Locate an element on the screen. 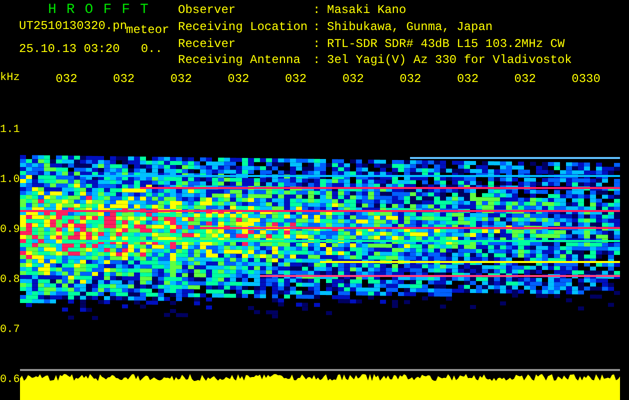 The image size is (629, 400). frequency-label: 1.1 is located at coordinates (10, 130).